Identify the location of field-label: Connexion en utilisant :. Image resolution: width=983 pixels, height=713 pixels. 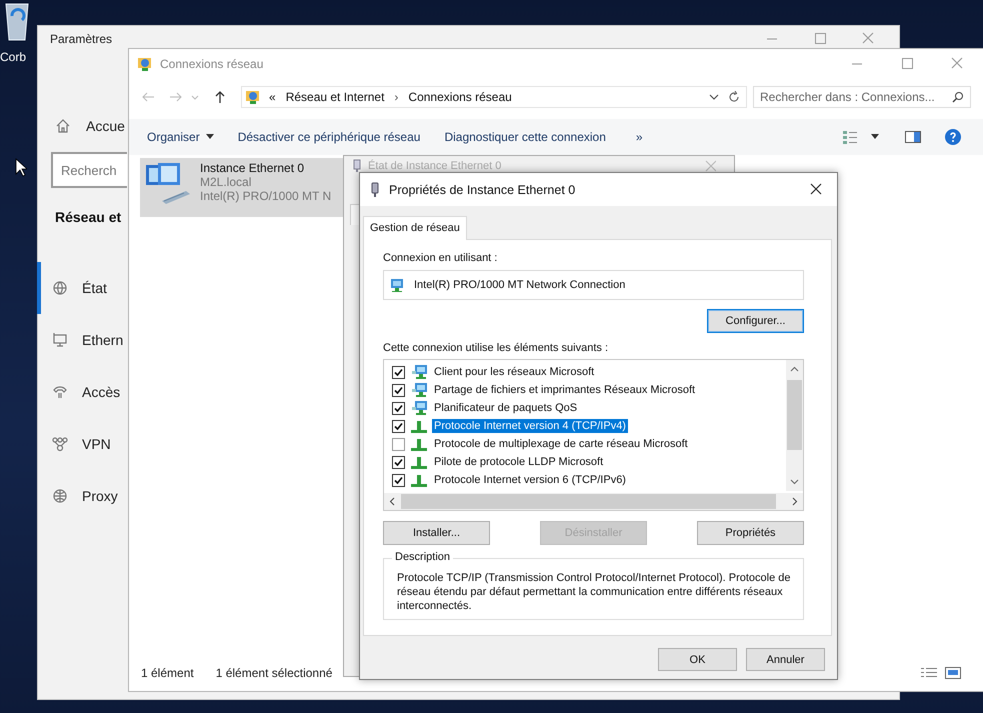
(440, 258).